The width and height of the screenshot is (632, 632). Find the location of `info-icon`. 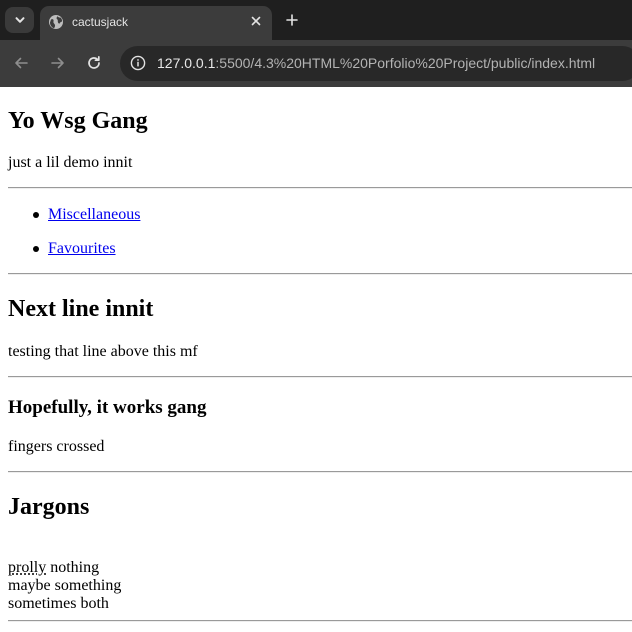

info-icon is located at coordinates (138, 63).